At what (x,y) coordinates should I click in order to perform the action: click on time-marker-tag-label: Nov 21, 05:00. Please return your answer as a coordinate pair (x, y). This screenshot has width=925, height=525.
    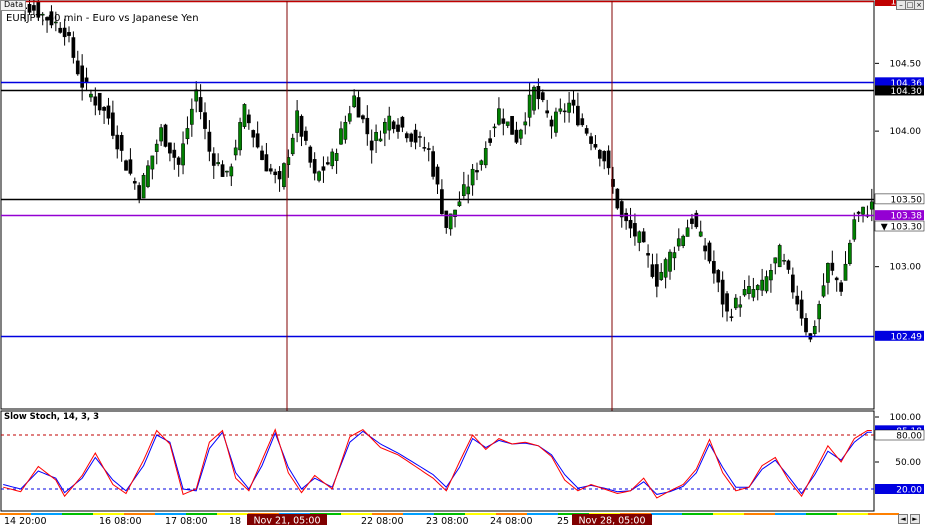
    Looking at the image, I should click on (286, 520).